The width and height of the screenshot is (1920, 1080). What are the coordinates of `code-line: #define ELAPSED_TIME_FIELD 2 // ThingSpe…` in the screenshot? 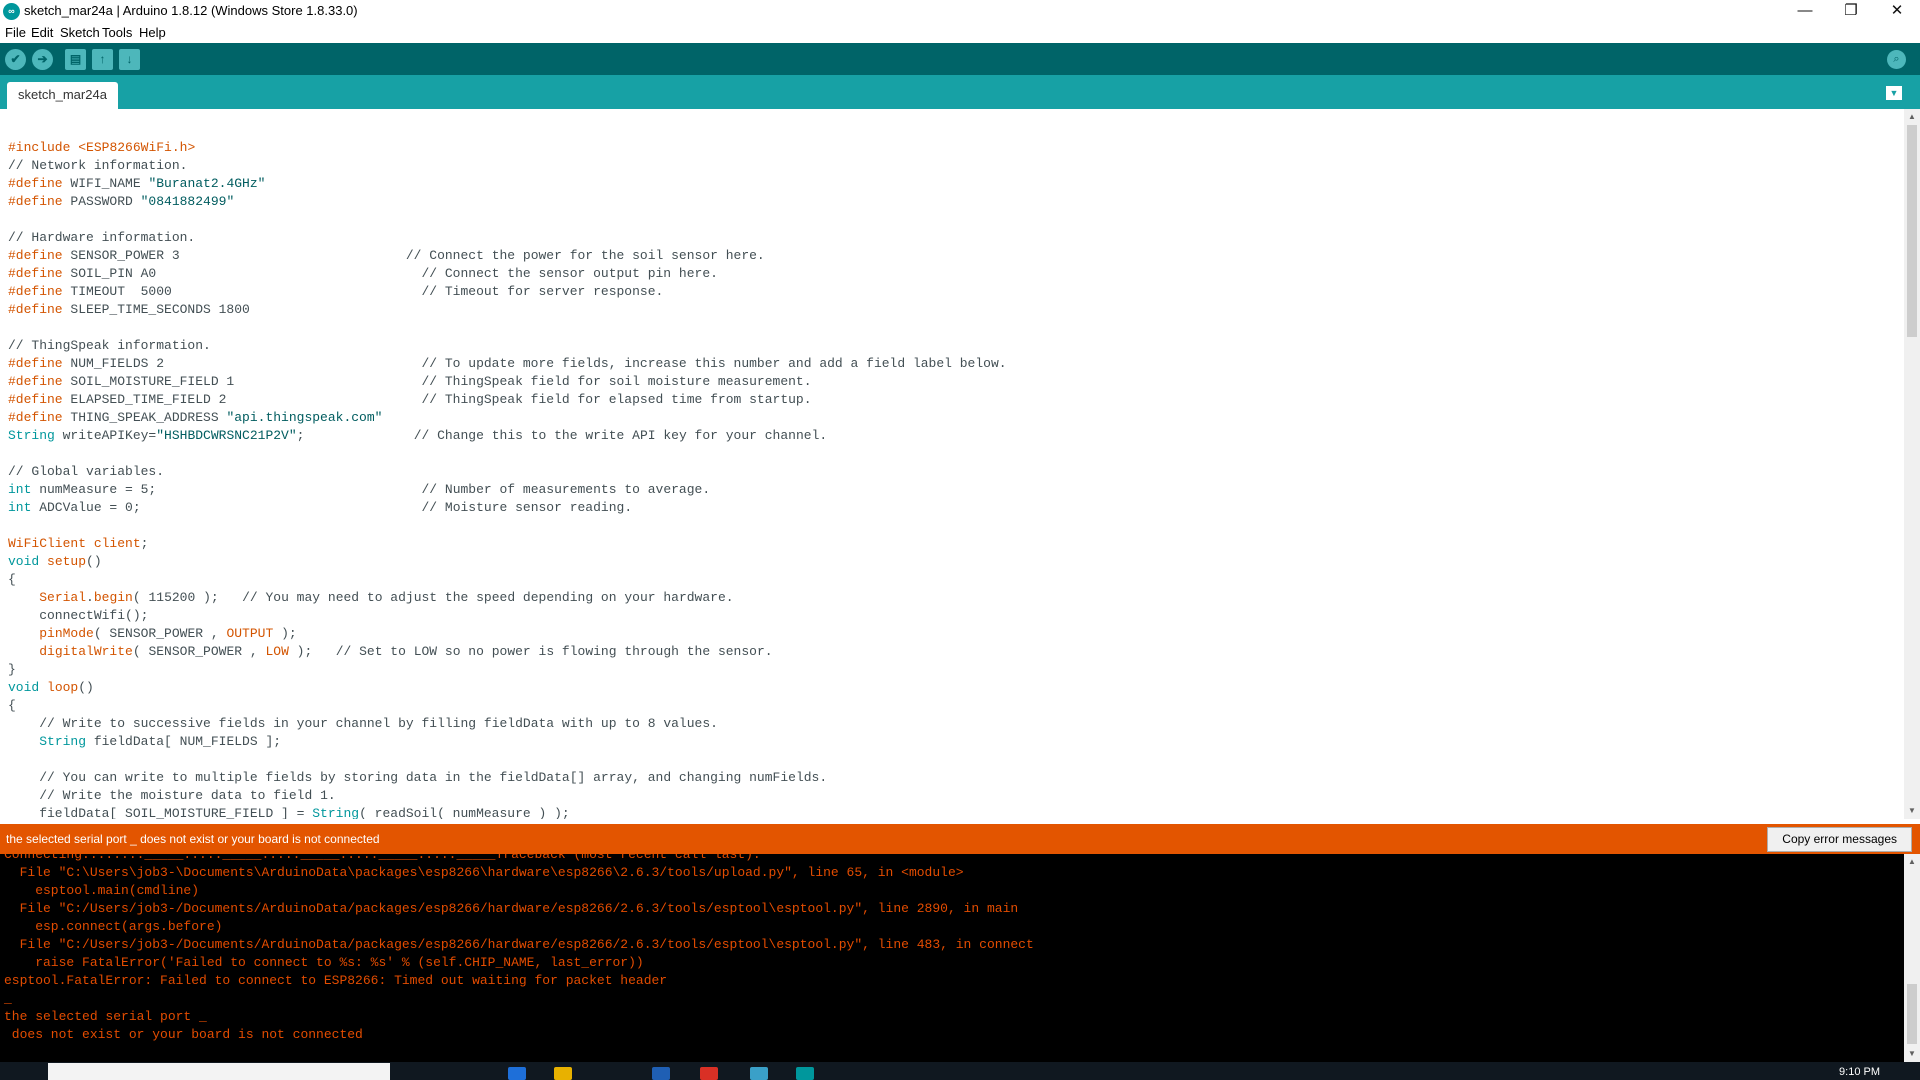 It's located at (410, 399).